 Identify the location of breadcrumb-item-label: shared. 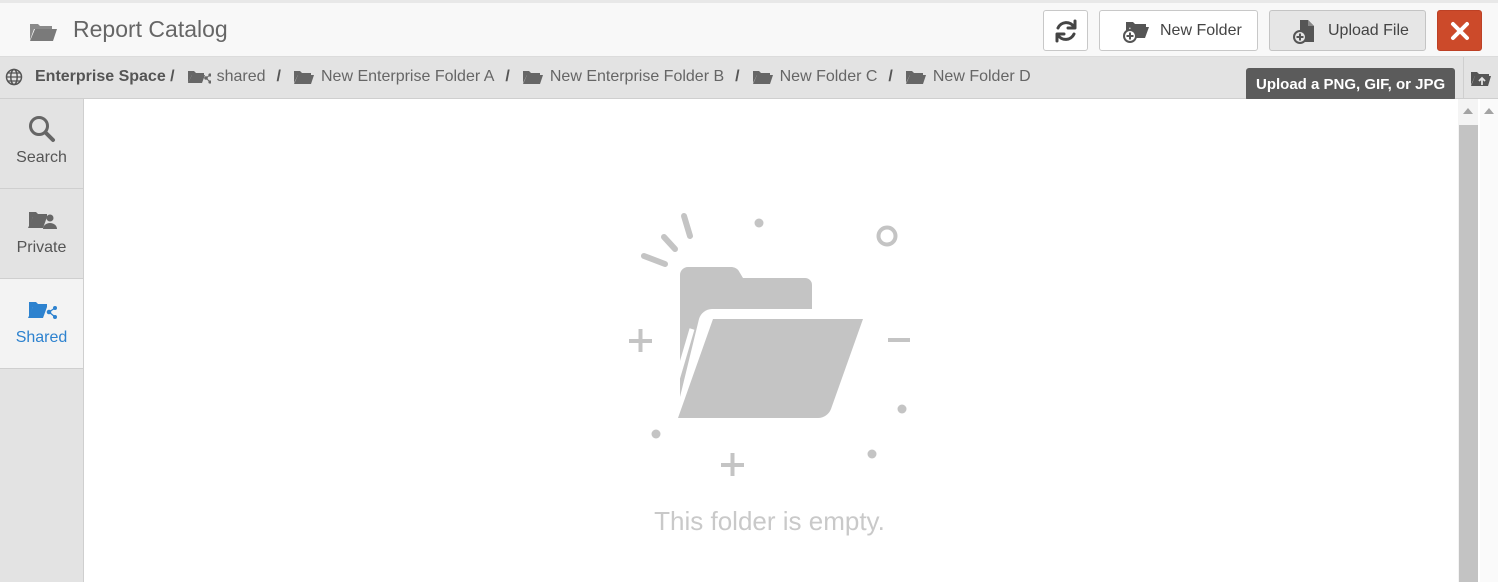
(241, 76).